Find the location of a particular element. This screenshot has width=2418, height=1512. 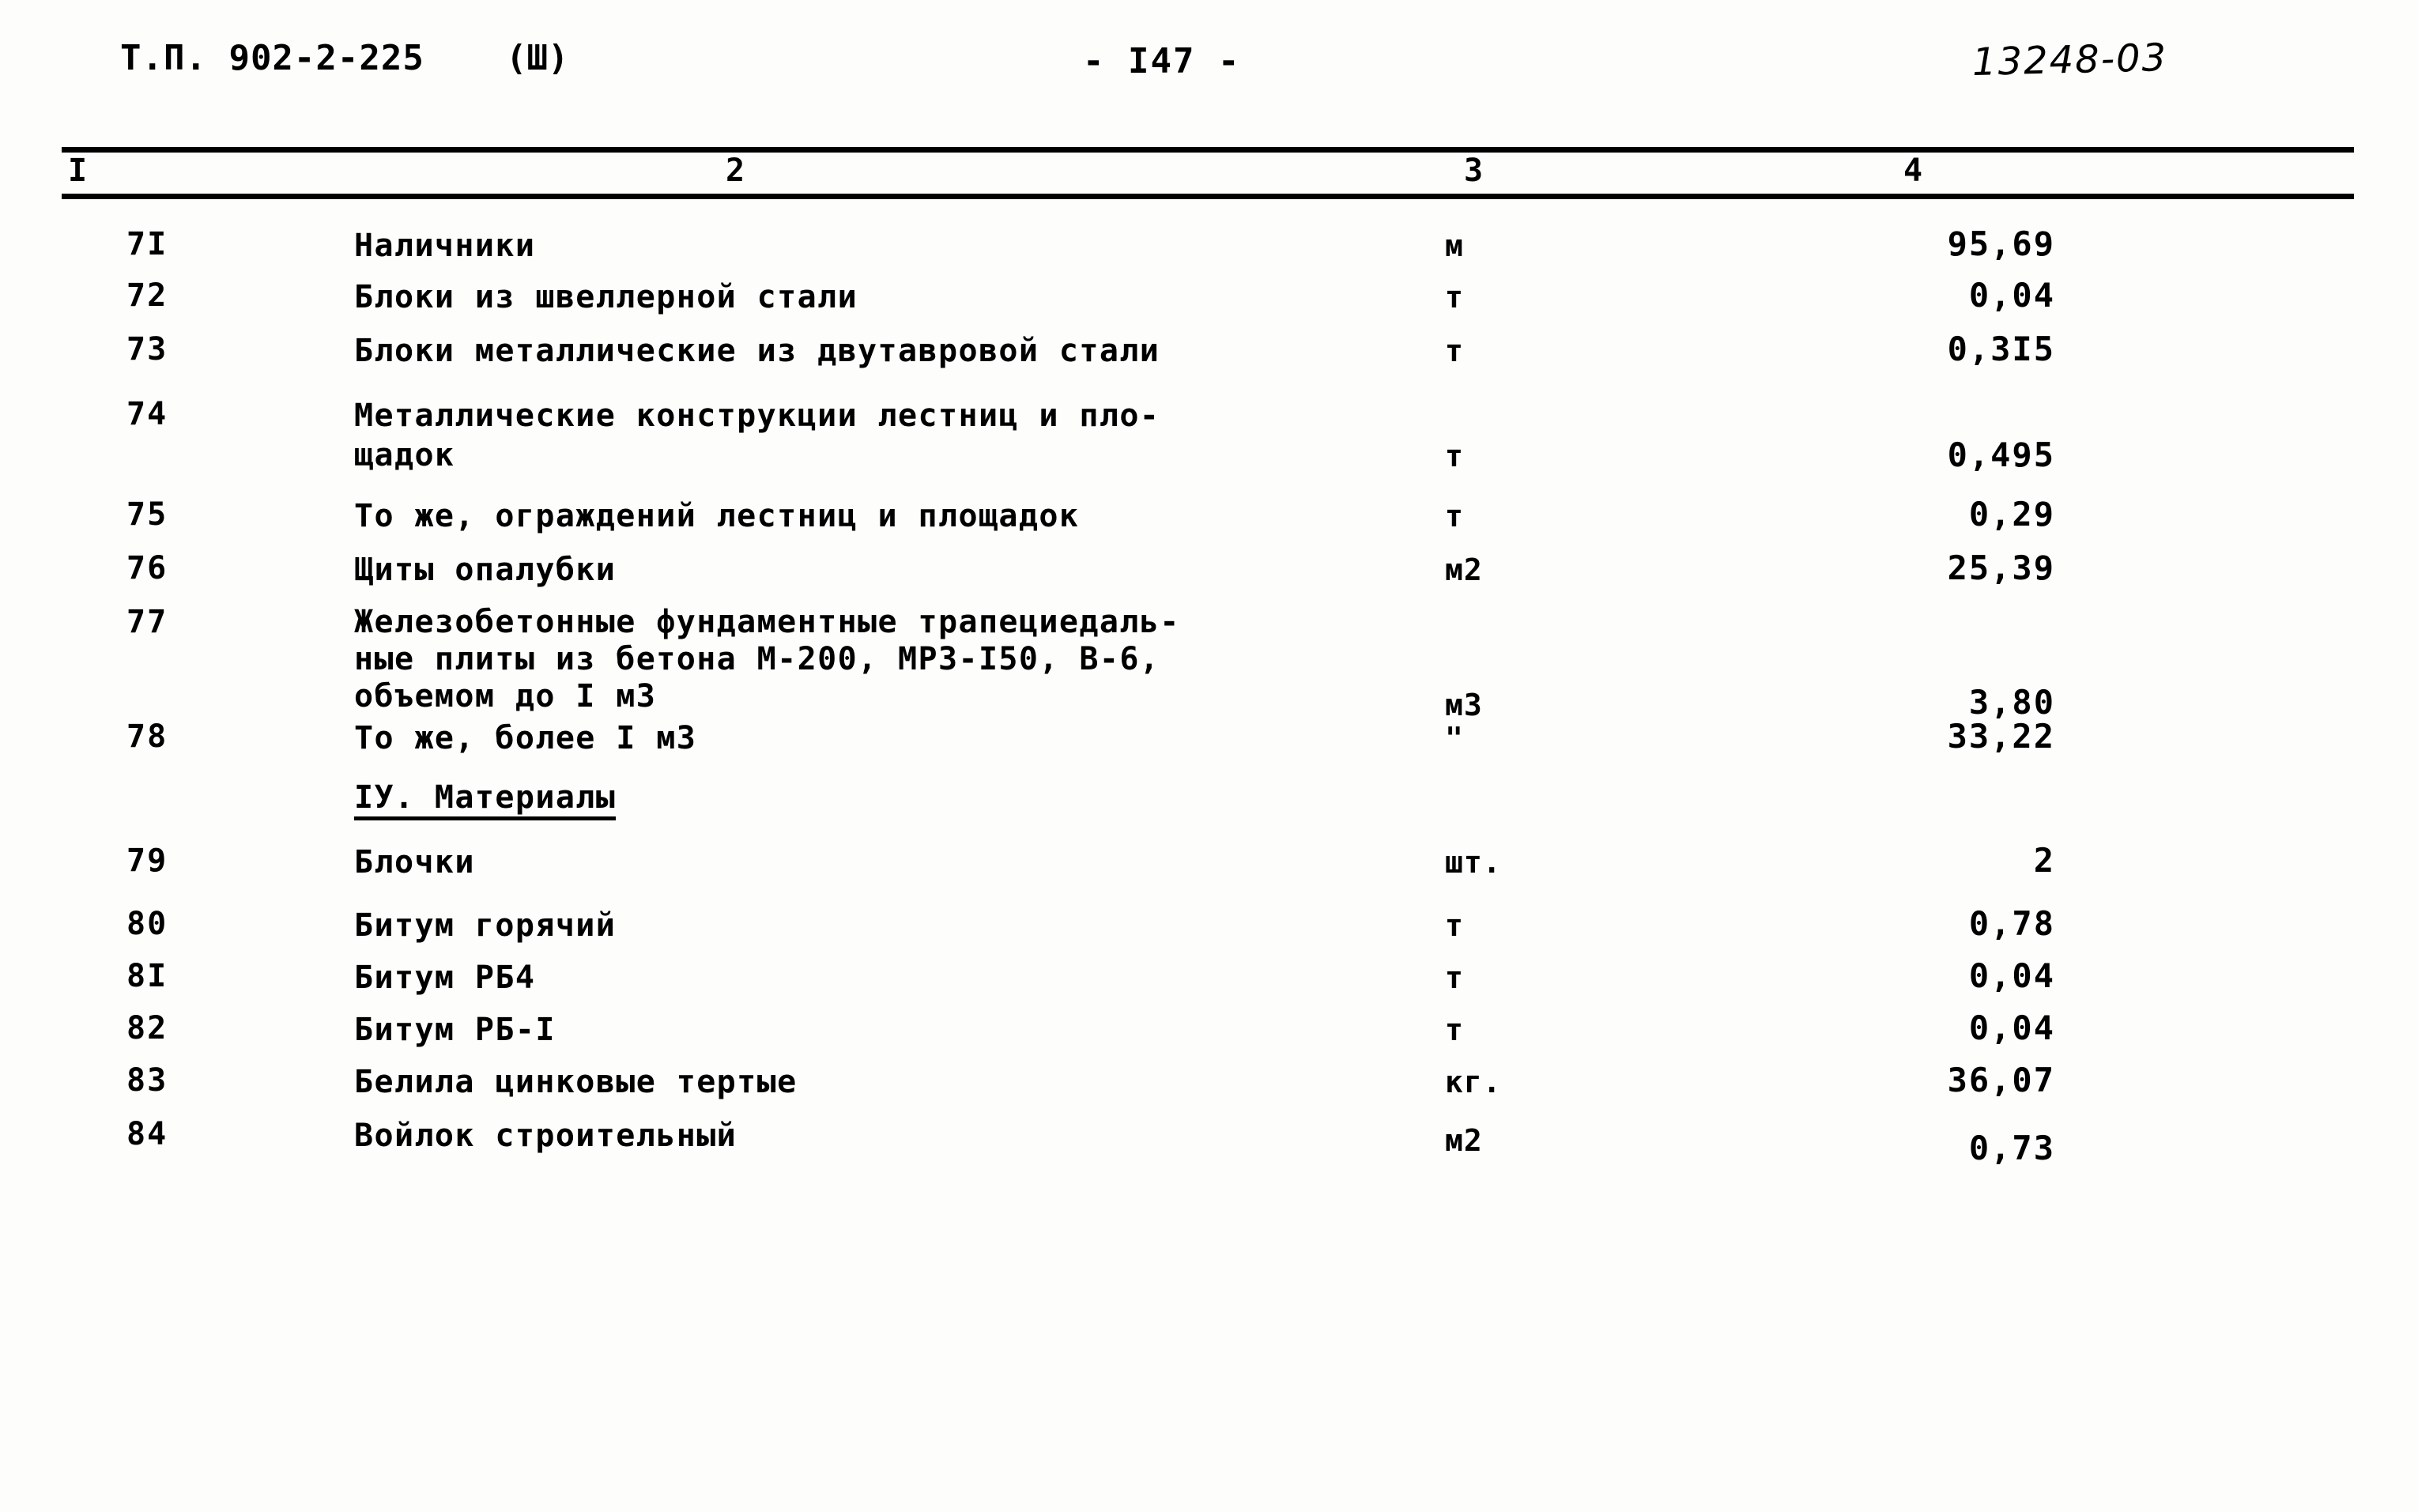

row-number: 80 is located at coordinates (147, 924).